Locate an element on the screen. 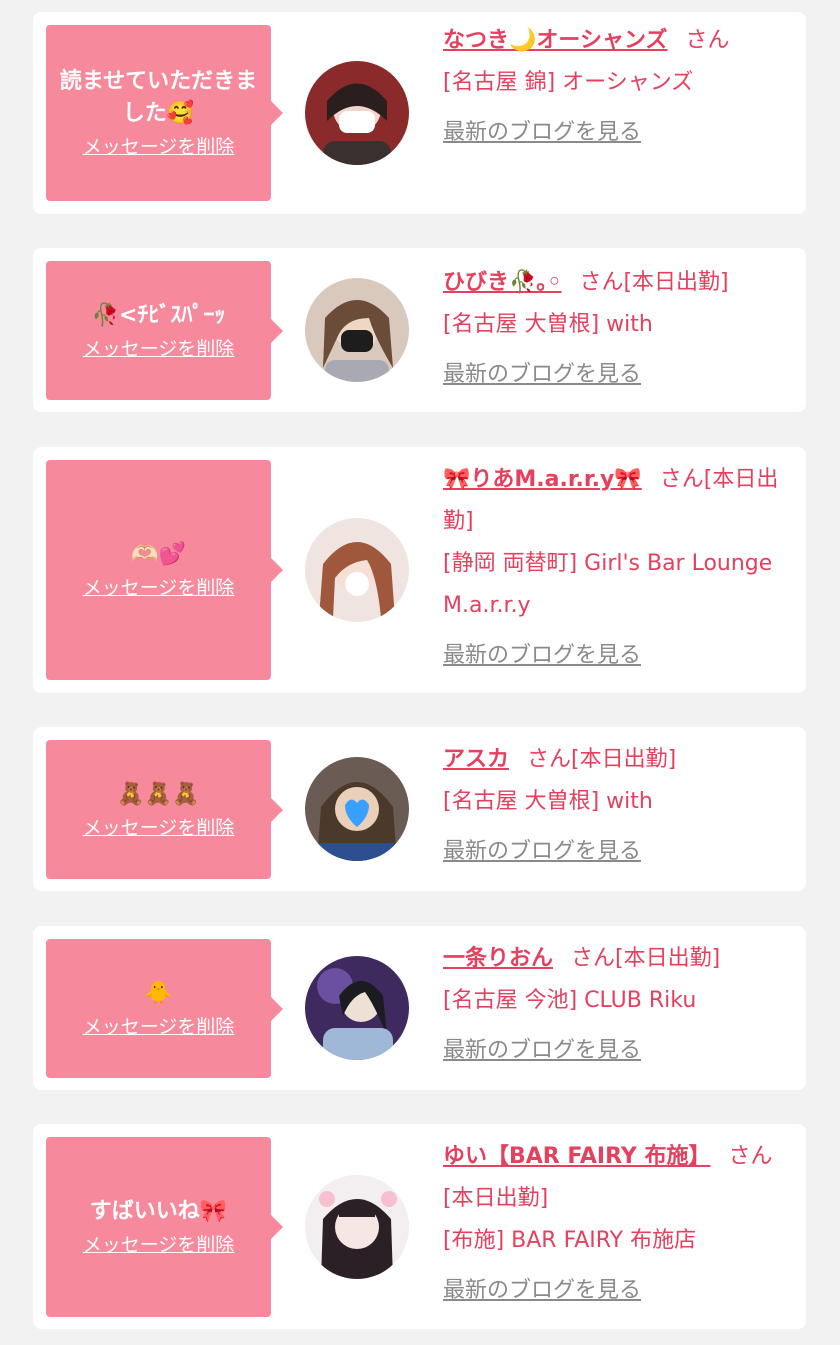 The height and width of the screenshot is (1345, 840). cast-info: なつき🌙オーシャンズ さん [名古屋 錦] オーシャンズ 最新のブログを見る is located at coordinates (615, 87).